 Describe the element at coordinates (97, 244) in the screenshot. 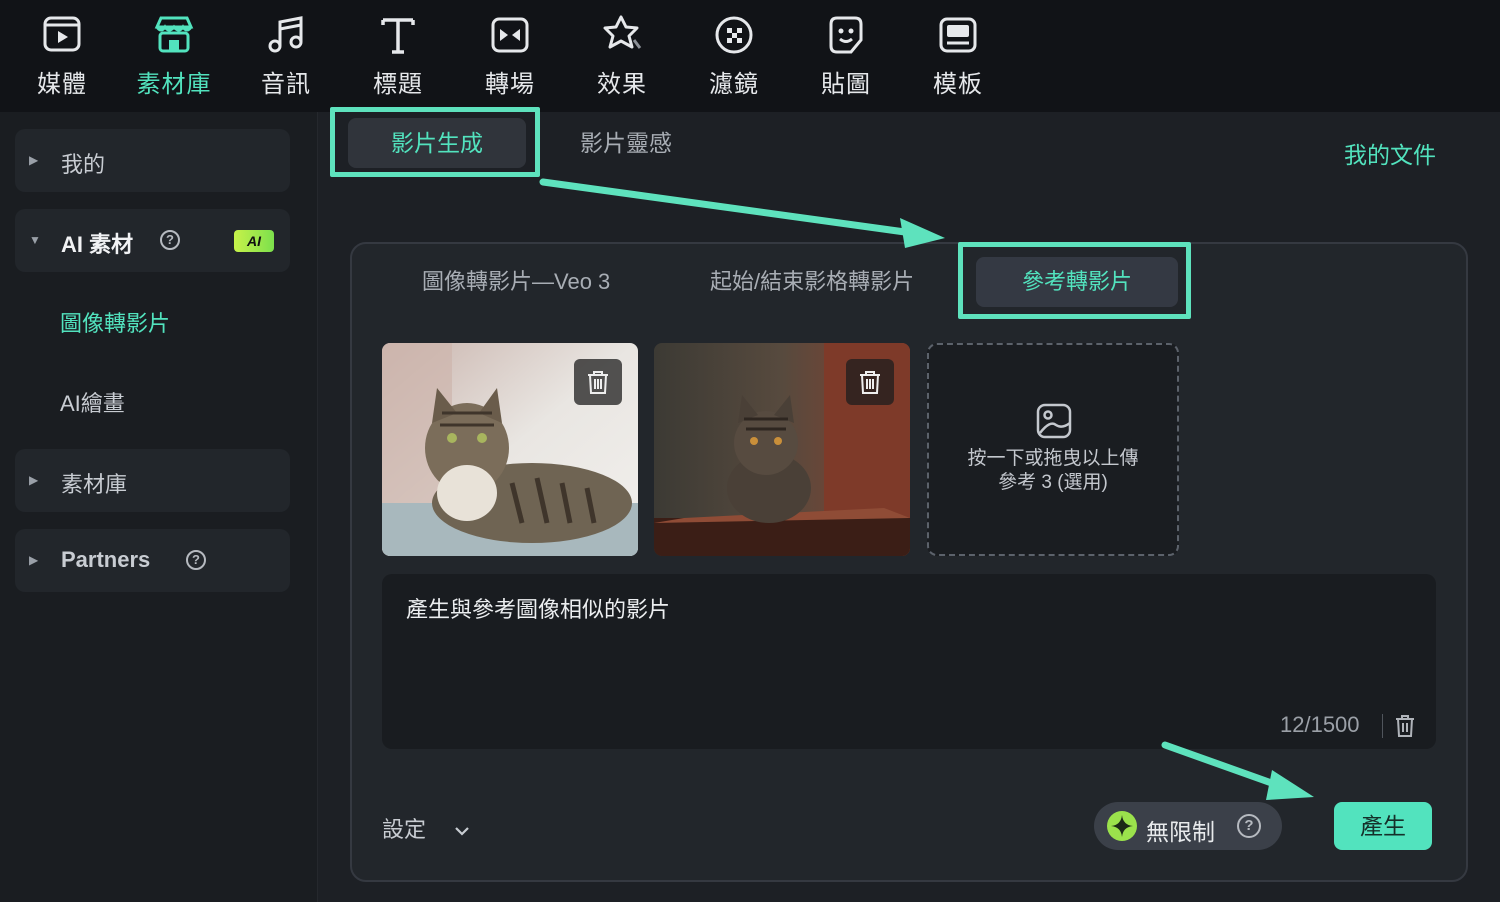

I see `sidebar-item-ai-assets-label: AI 素材` at that location.